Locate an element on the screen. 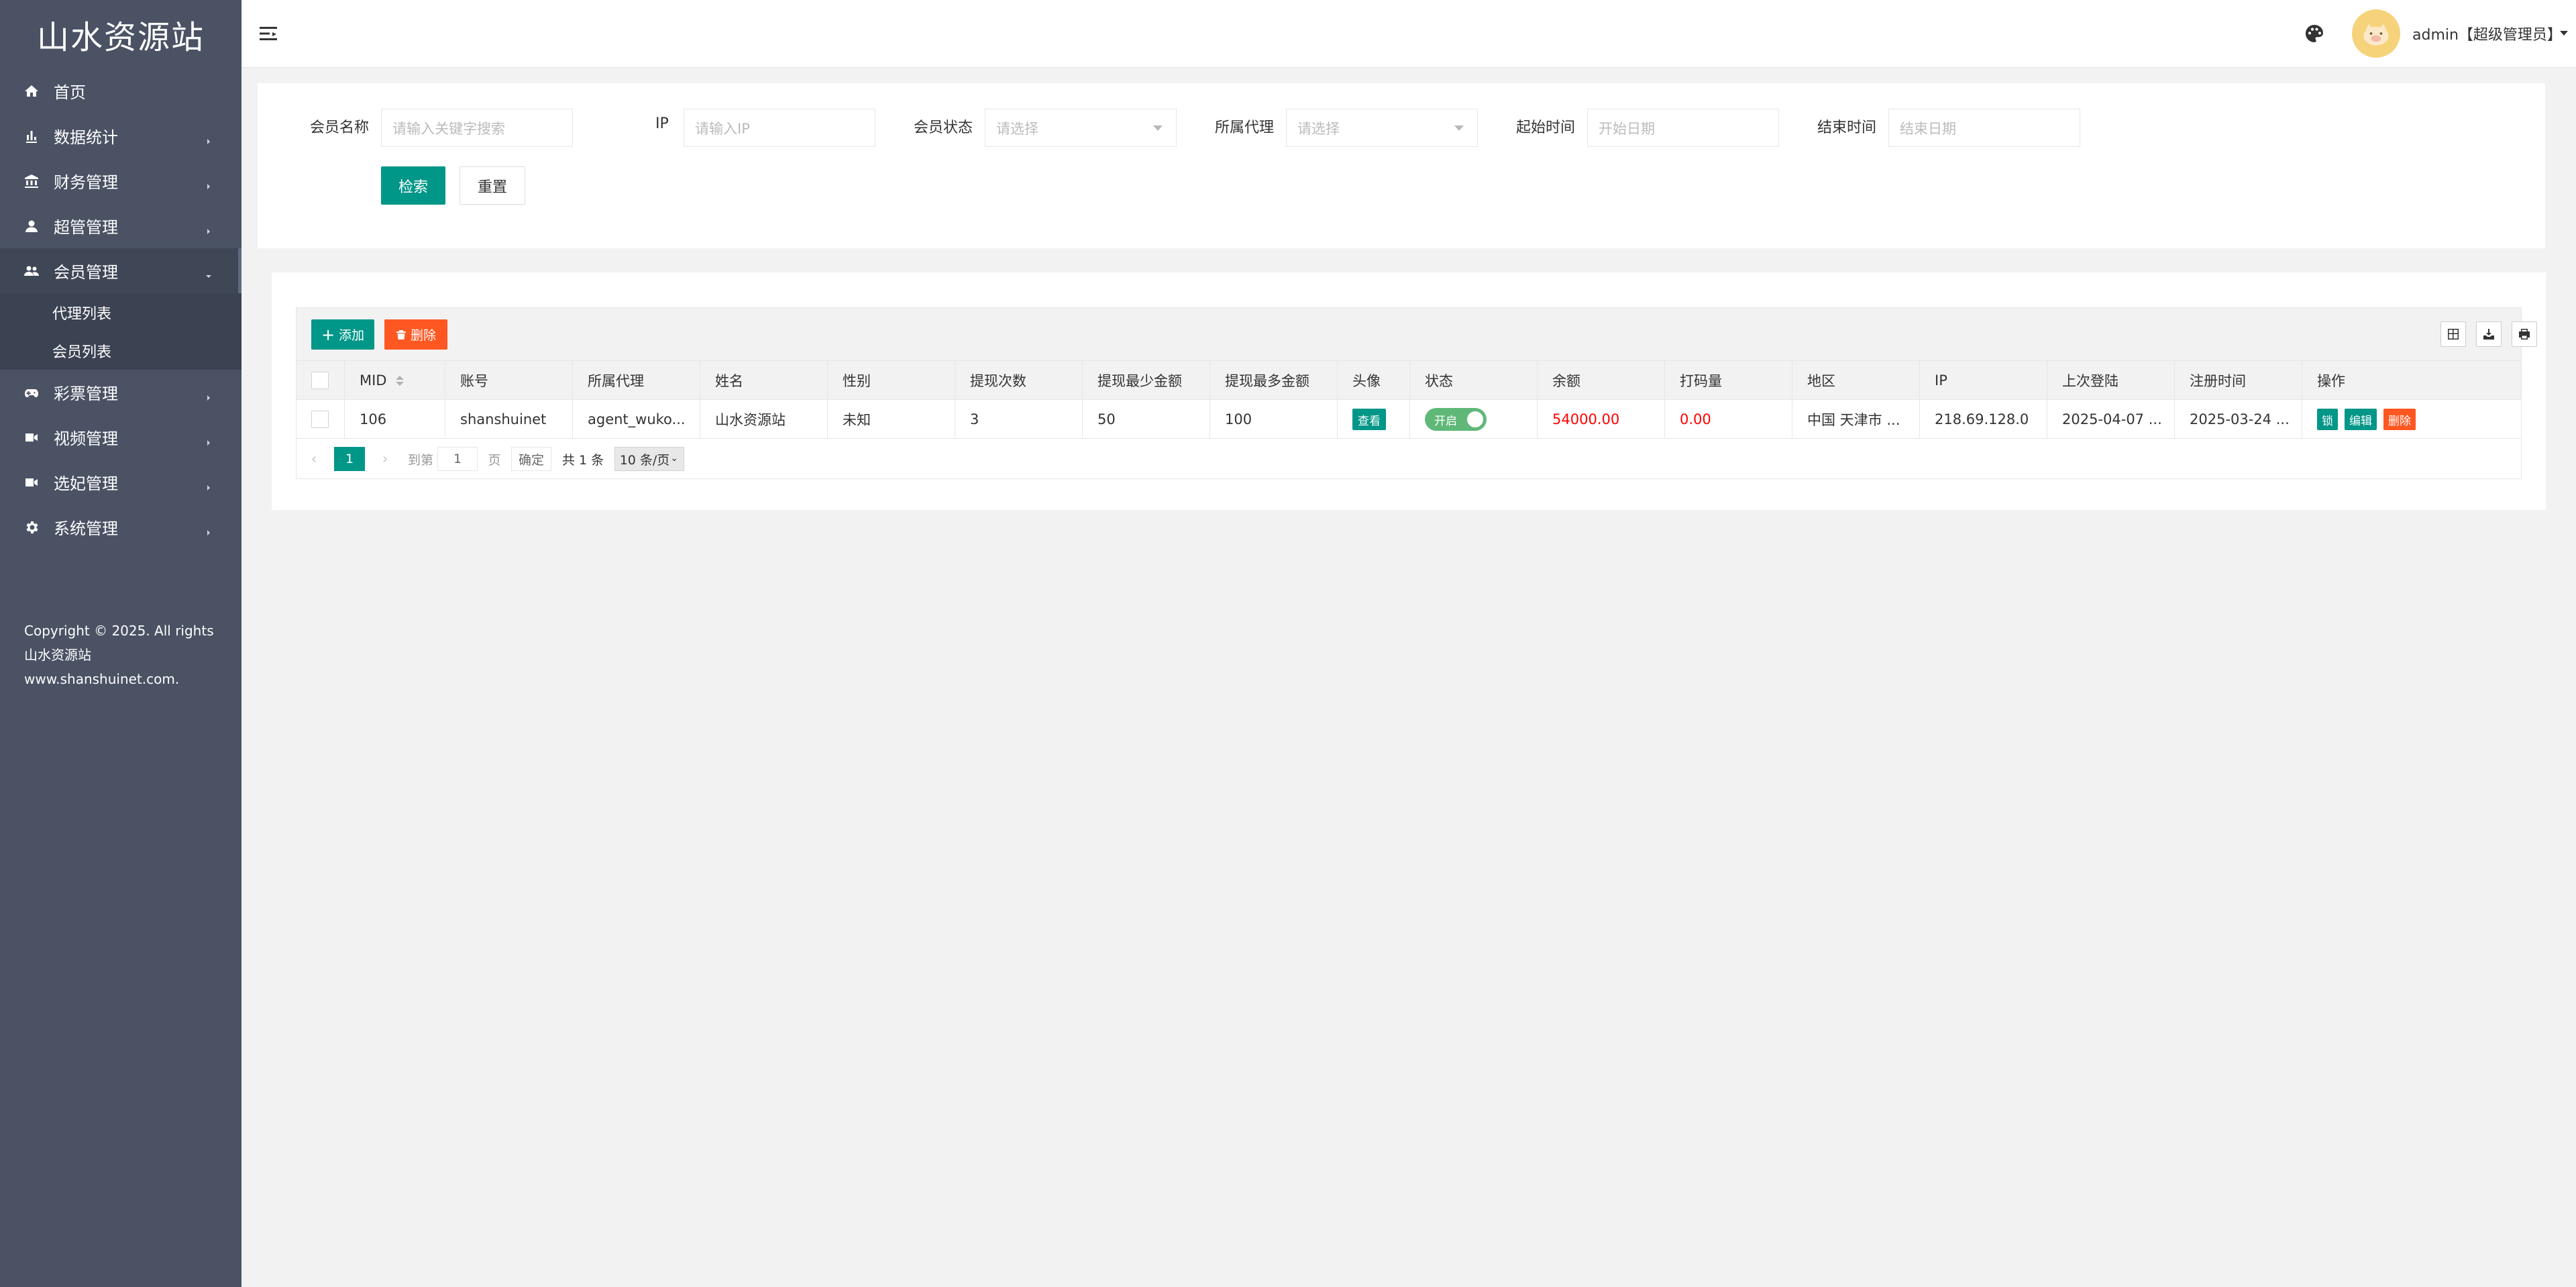  page-number-input: 1 is located at coordinates (457, 459).